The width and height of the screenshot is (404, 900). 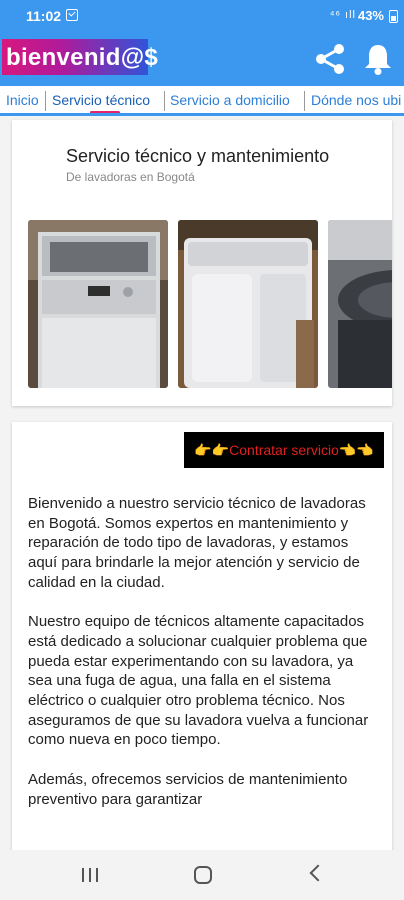 I want to click on battery-percentage: 43%, so click(x=370, y=15).